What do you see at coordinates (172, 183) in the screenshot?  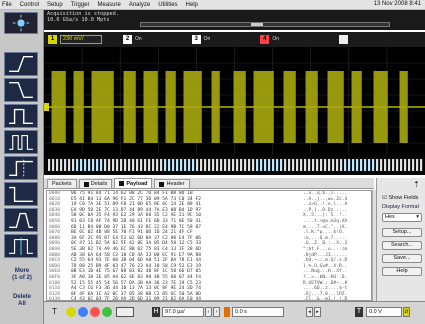 I see `tab-header: Header` at bounding box center [172, 183].